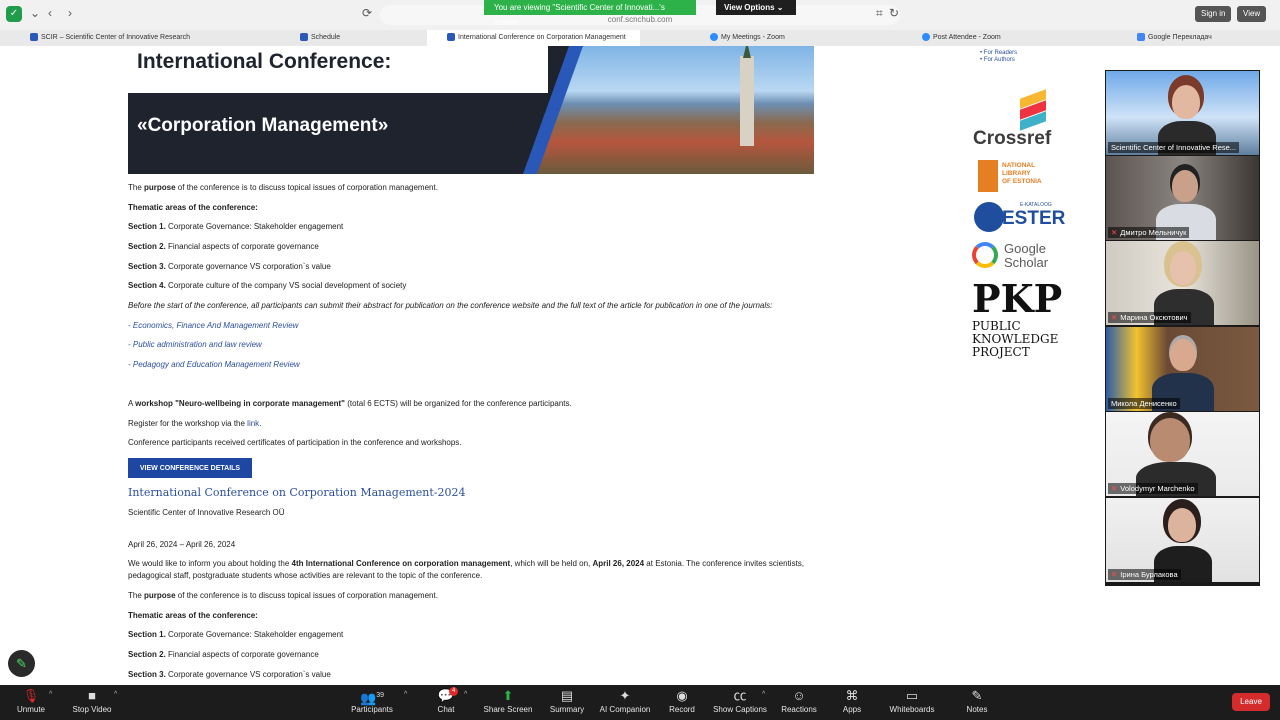 Image resolution: width=1280 pixels, height=720 pixels. I want to click on google-scholar-logo: Google Scholar, so click(1016, 256).